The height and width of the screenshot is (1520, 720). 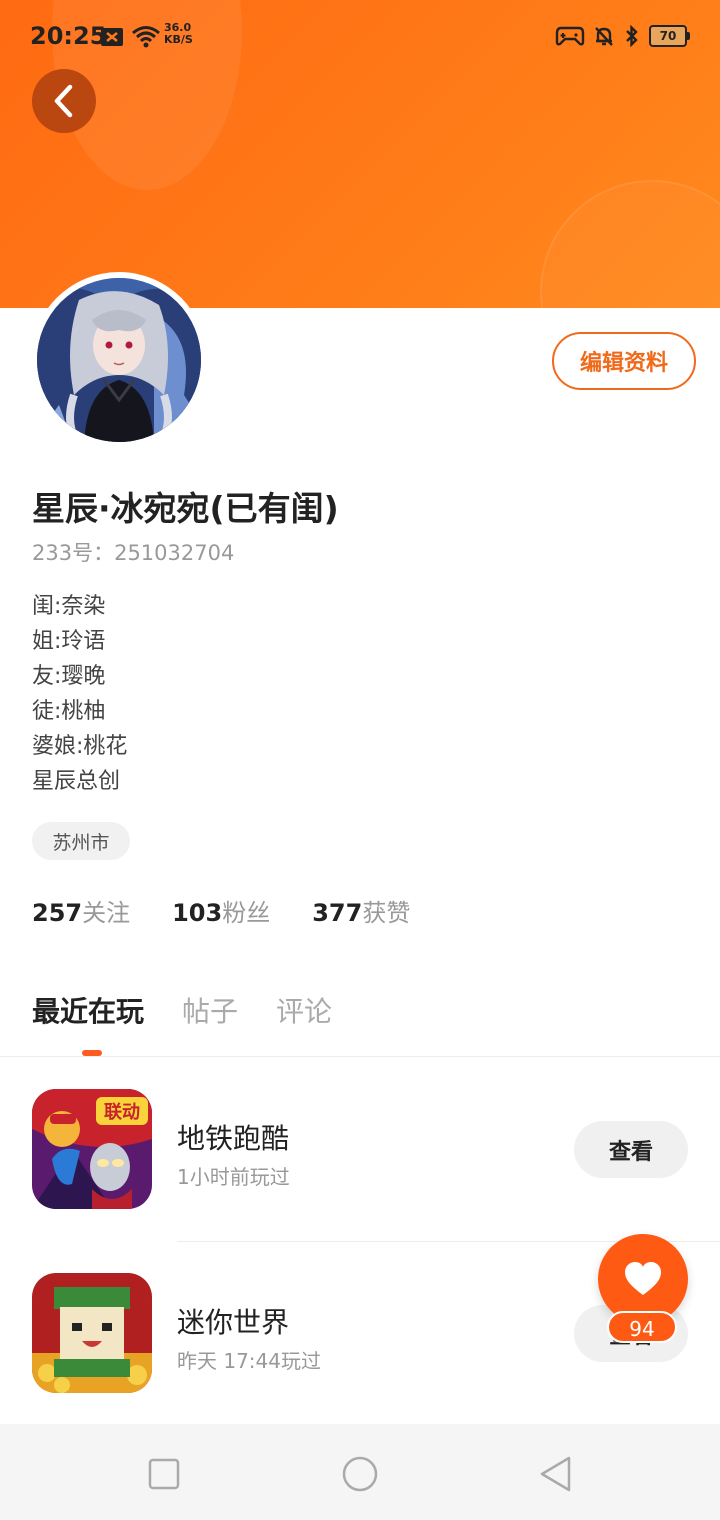 I want to click on wifi-icon, so click(x=146, y=37).